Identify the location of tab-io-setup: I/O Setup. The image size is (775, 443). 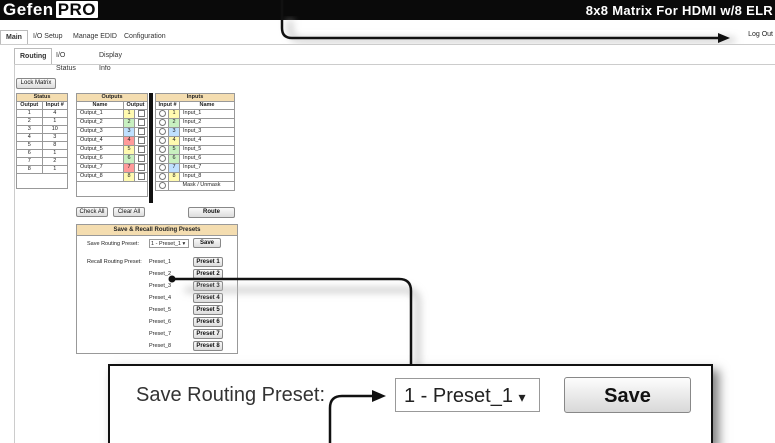
(48, 36).